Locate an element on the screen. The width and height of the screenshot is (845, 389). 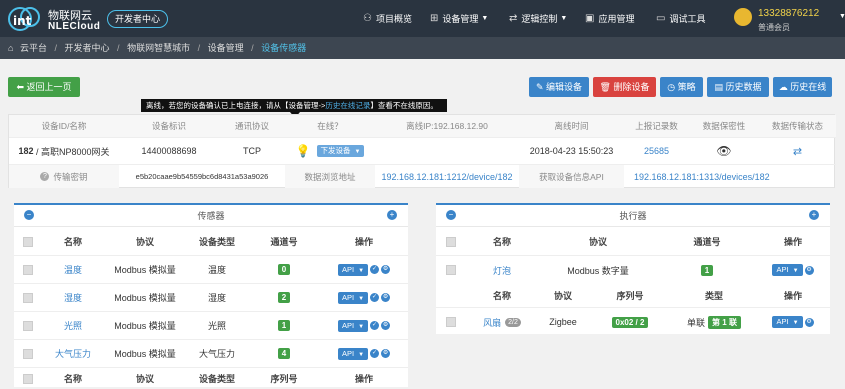
sensor-name-link: 大气压力 is located at coordinates (73, 353).